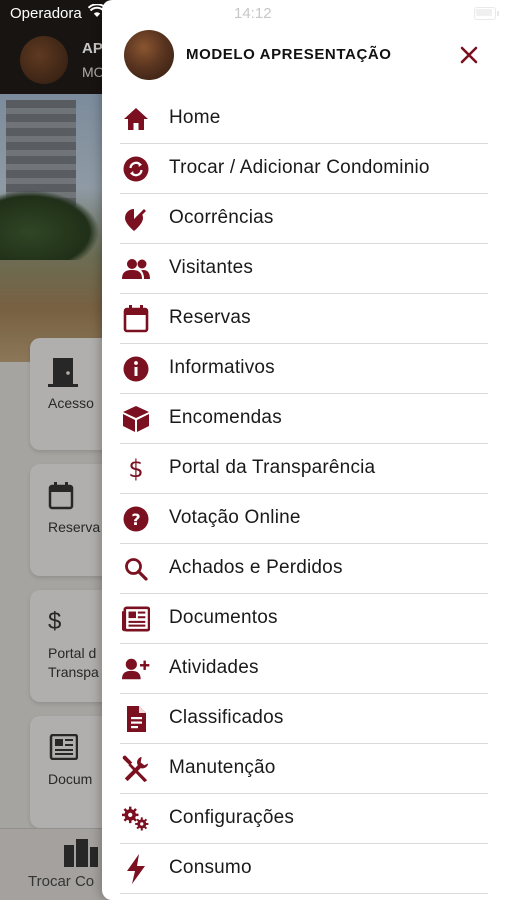 The image size is (507, 900). Describe the element at coordinates (136, 819) in the screenshot. I see `gears-icon` at that location.